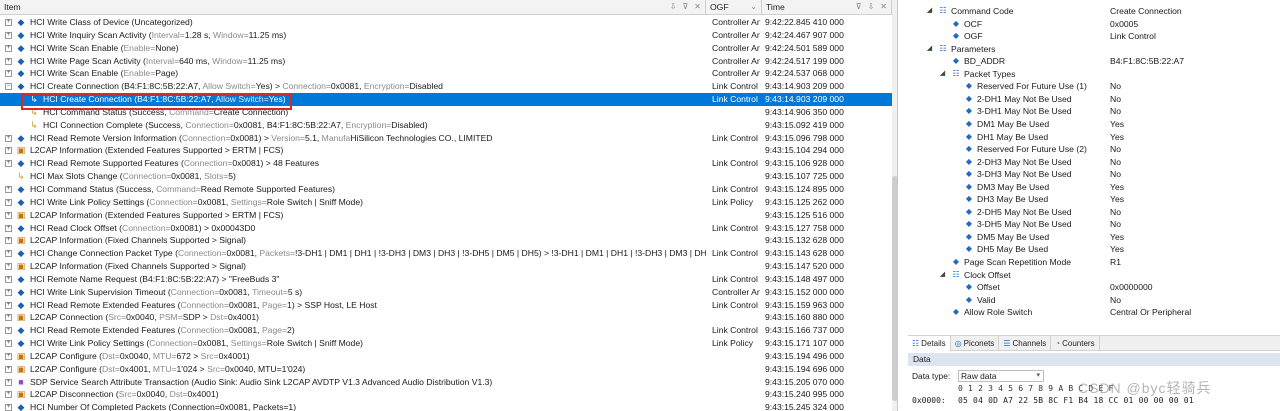  Describe the element at coordinates (975, 343) in the screenshot. I see `tab-piconets: ◎ Piconets` at that location.